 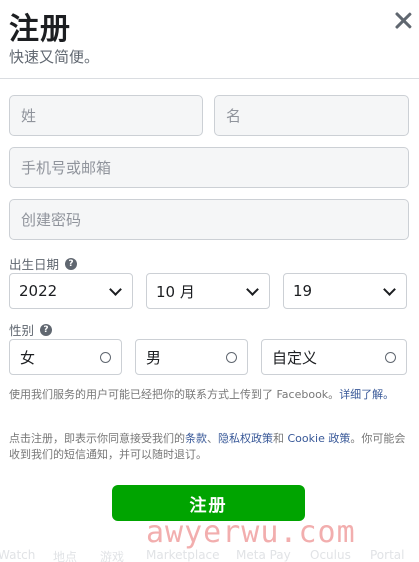 I want to click on last-name-input, so click(x=106, y=115).